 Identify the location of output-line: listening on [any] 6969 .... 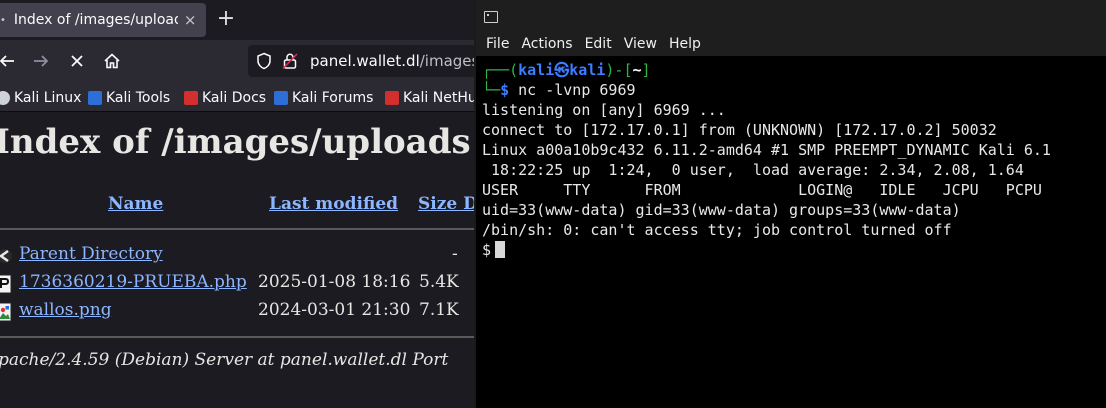
(604, 110).